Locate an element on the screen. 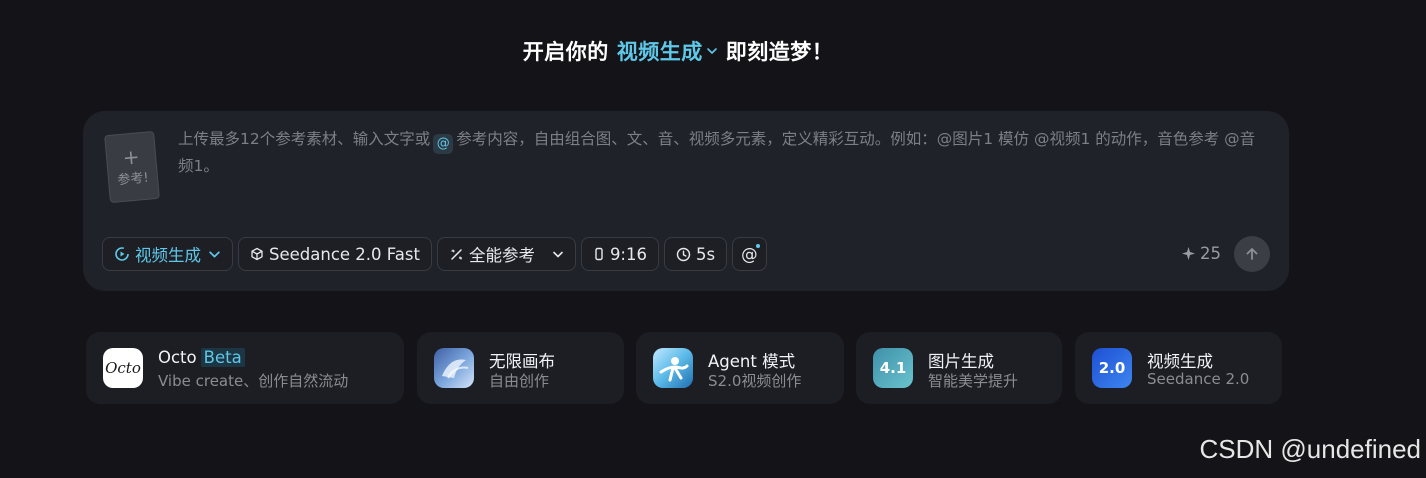 The width and height of the screenshot is (1426, 478). feature-title: Agent 模式 is located at coordinates (752, 361).